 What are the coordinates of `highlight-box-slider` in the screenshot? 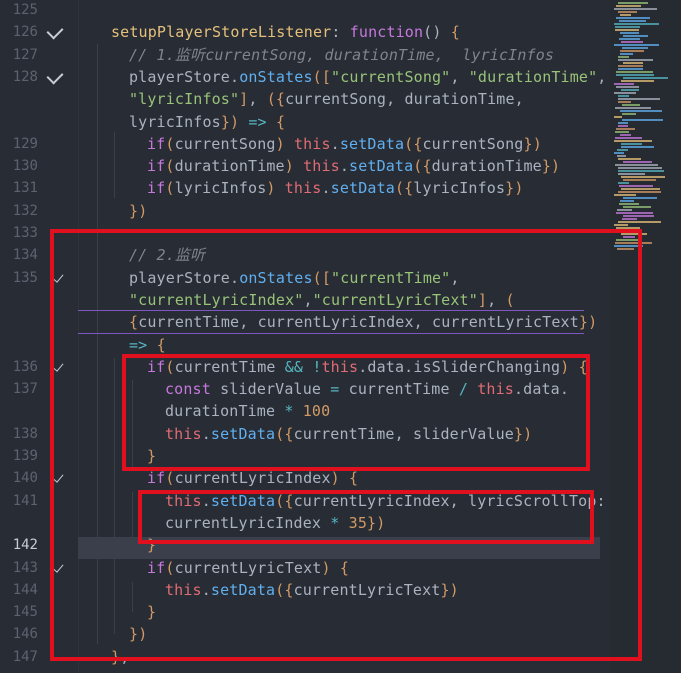 It's located at (356, 412).